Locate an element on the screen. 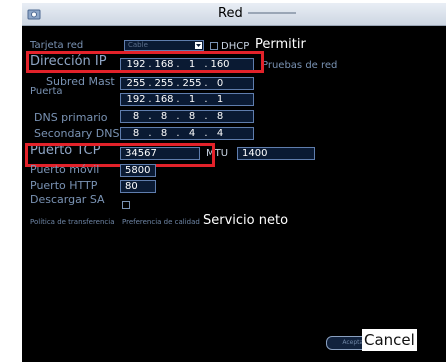 Image resolution: width=446 pixels, height=362 pixels. download-sa-checkbox is located at coordinates (126, 205).